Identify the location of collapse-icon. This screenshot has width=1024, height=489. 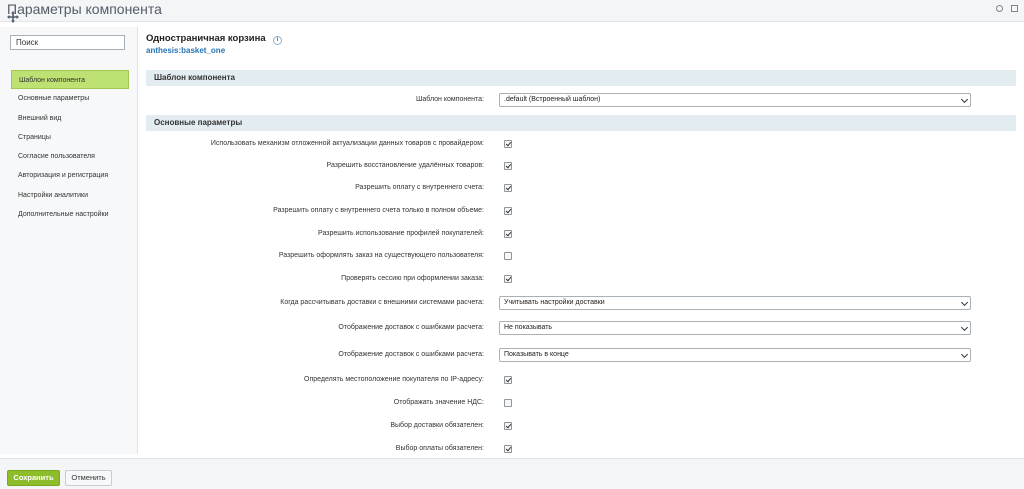
(999, 8).